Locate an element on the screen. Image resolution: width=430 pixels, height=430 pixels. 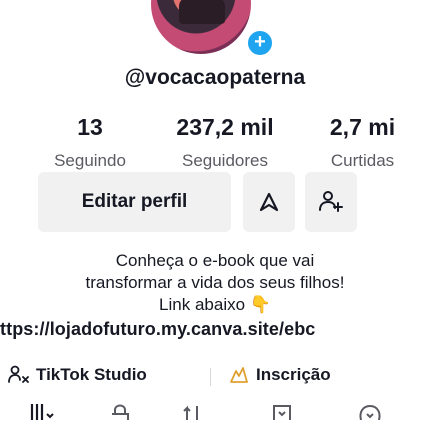
tab-videos is located at coordinates (42, 416).